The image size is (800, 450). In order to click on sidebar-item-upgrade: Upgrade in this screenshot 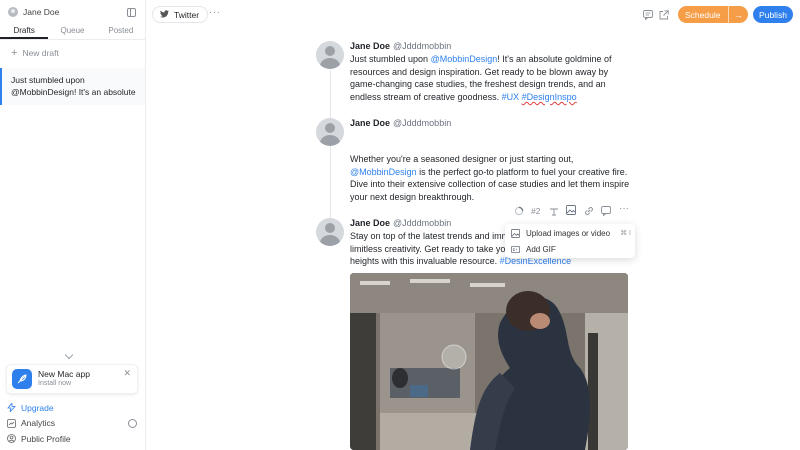, I will do `click(73, 408)`.